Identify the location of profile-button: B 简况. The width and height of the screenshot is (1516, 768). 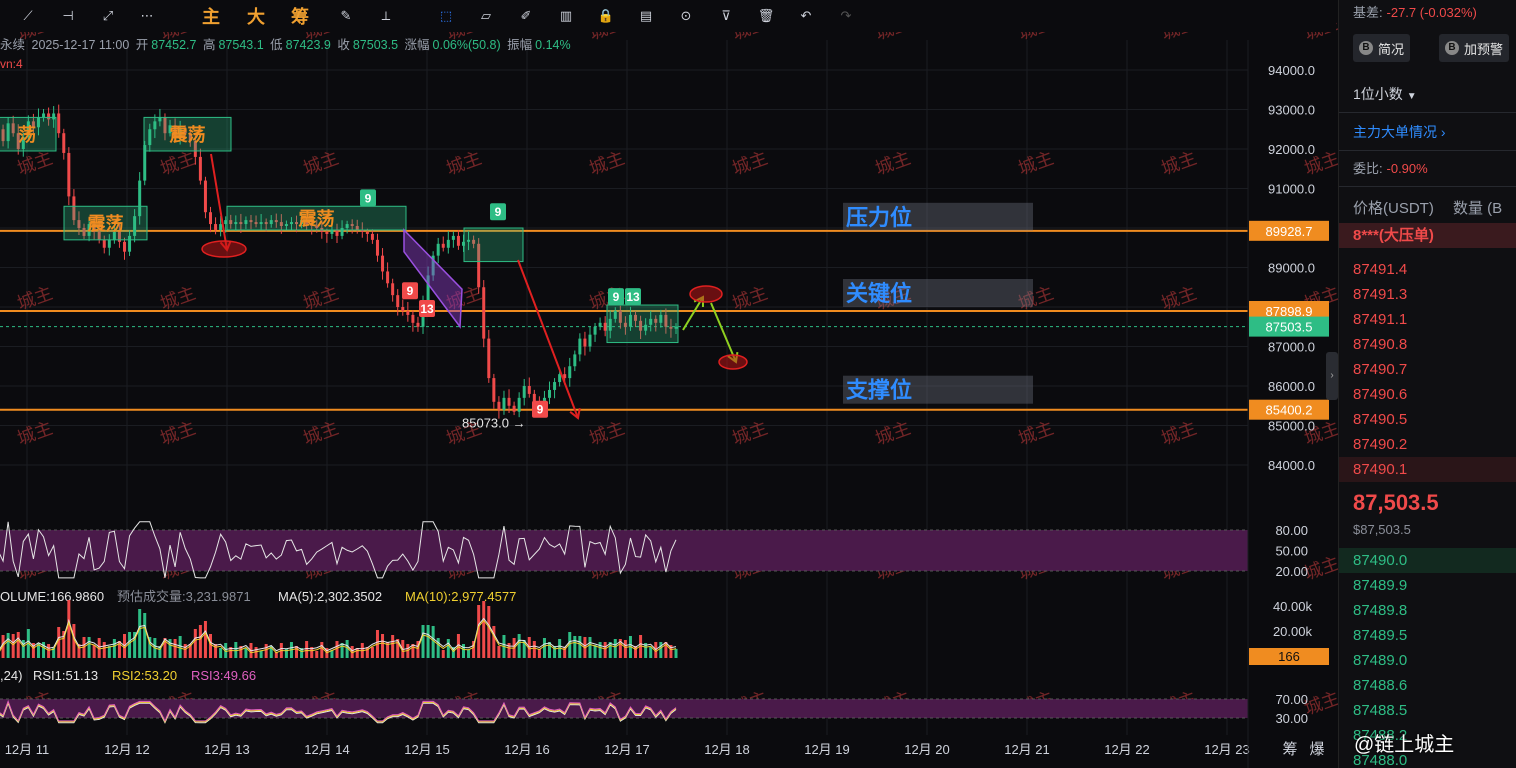
(1382, 48).